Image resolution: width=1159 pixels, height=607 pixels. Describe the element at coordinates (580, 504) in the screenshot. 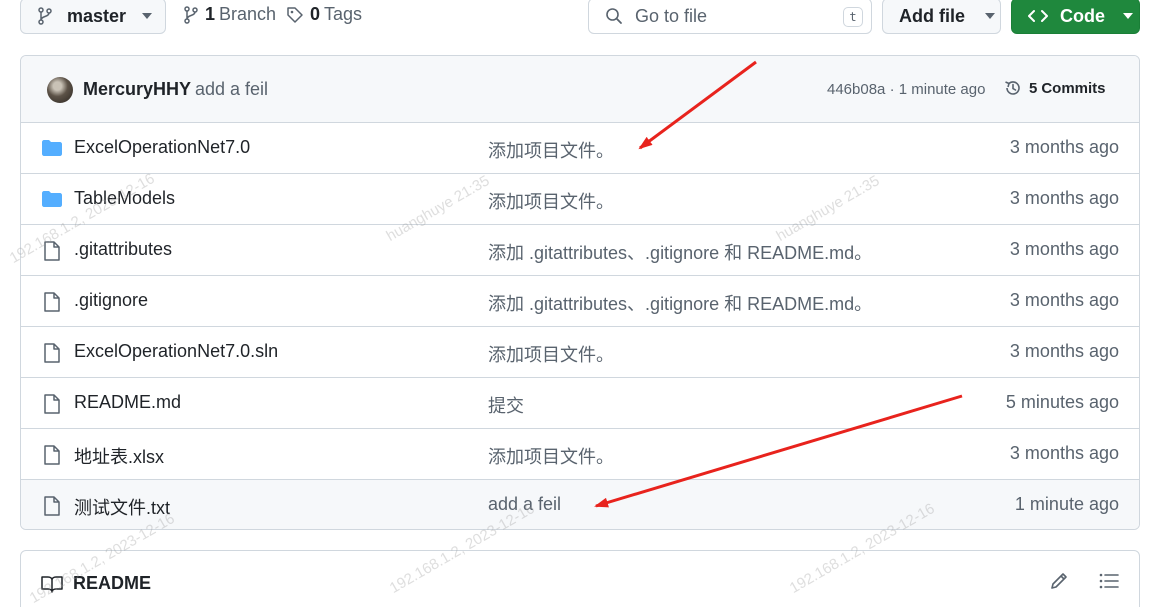

I see `file-row: 测试文件.txt add a feil 1 minute ago` at that location.